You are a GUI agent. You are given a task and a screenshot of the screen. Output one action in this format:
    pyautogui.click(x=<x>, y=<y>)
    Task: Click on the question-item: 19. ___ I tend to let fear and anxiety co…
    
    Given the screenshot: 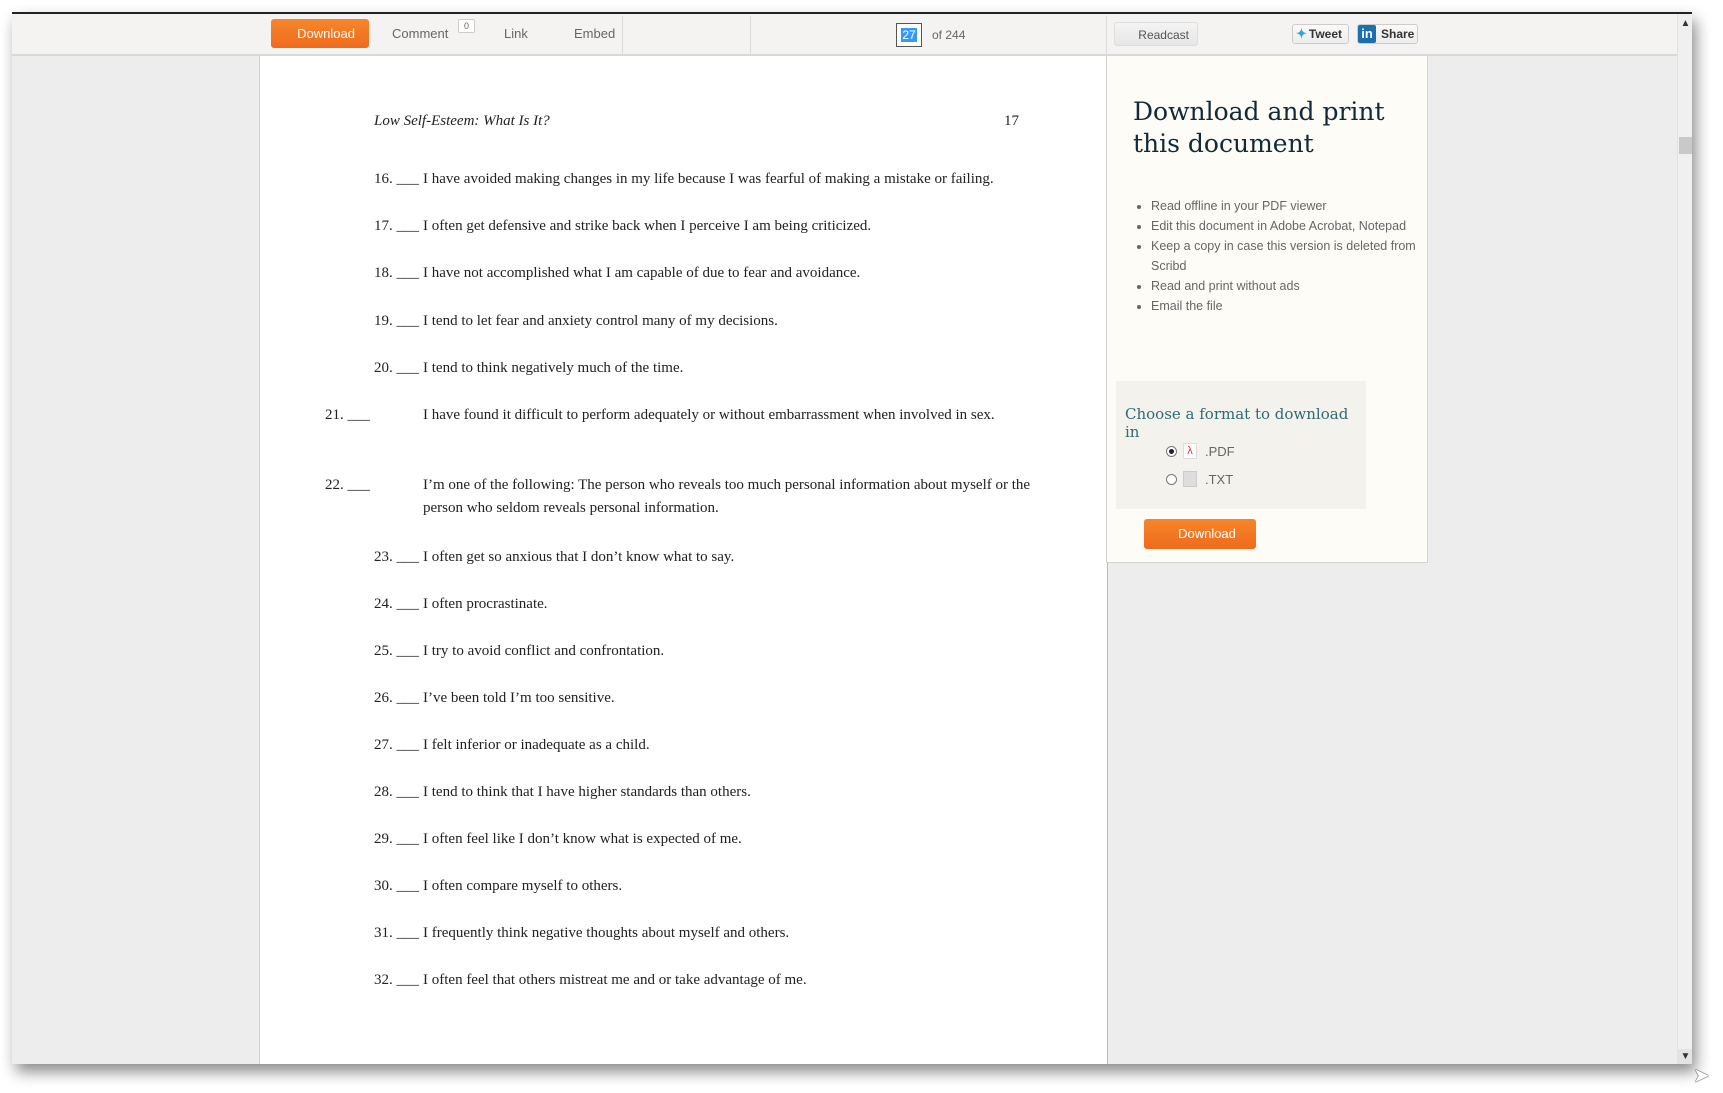 What is the action you would take?
    pyautogui.click(x=694, y=321)
    